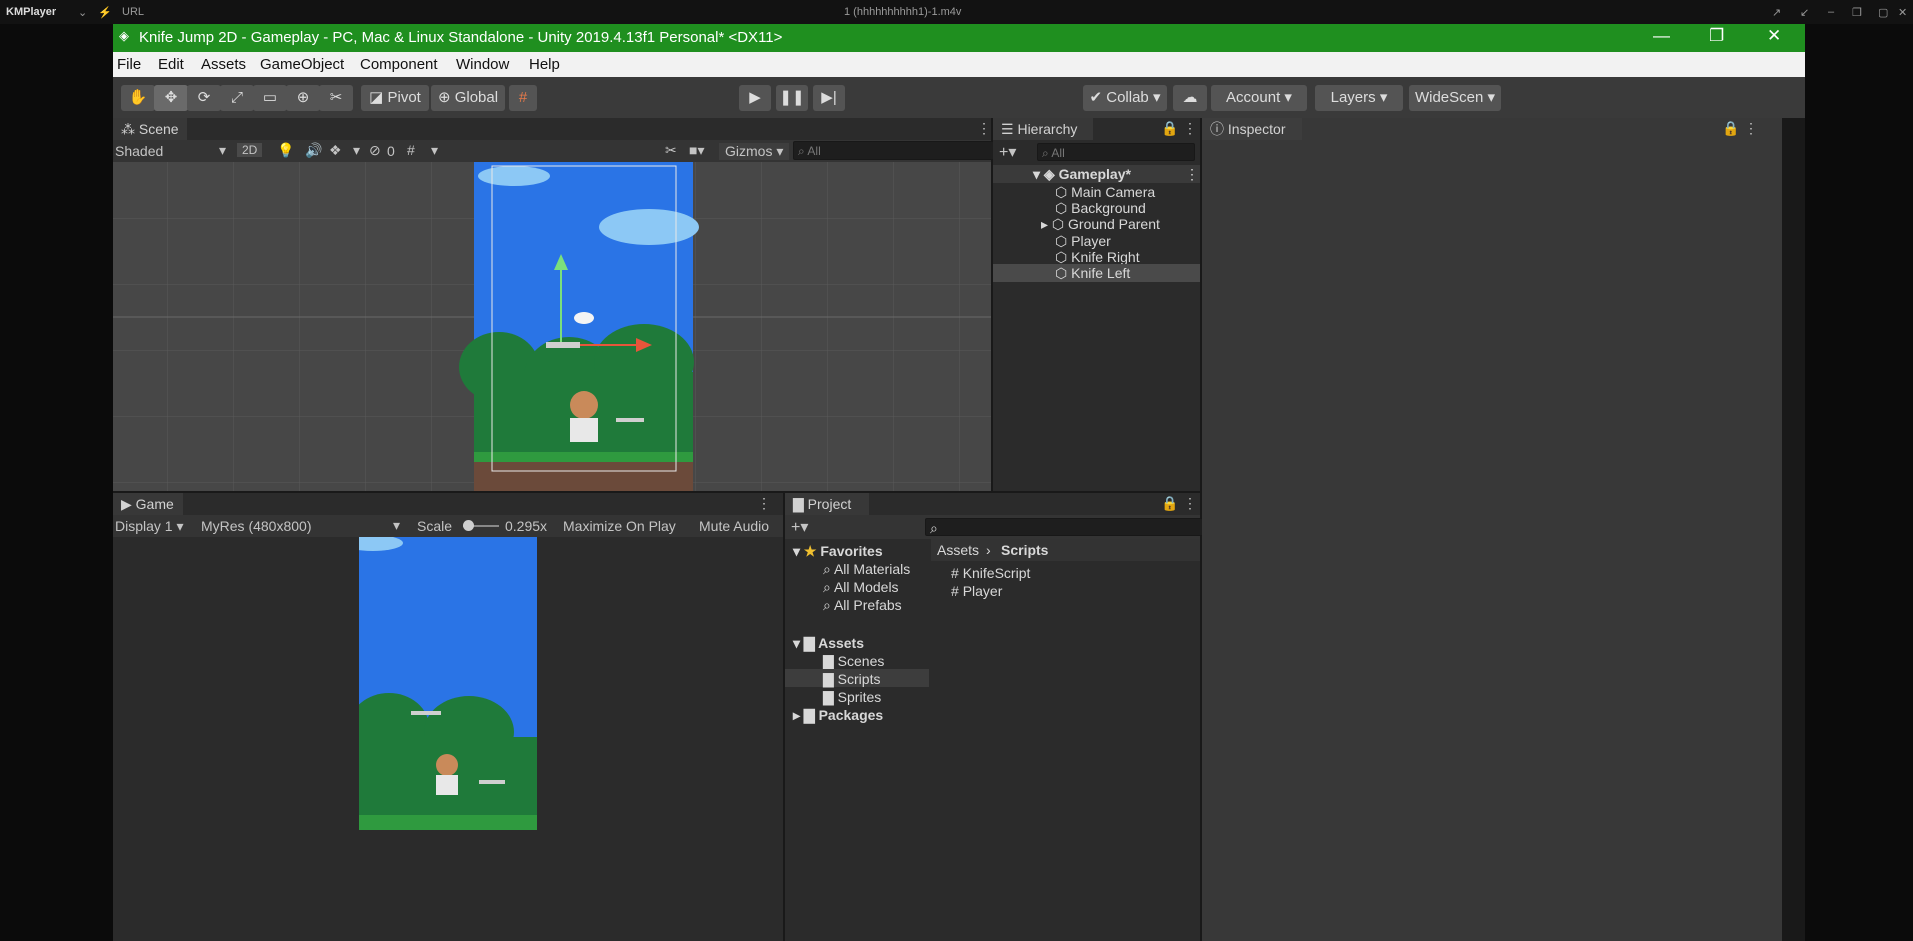  Describe the element at coordinates (1359, 98) in the screenshot. I see `layers-dropdown: Layers ▾` at that location.